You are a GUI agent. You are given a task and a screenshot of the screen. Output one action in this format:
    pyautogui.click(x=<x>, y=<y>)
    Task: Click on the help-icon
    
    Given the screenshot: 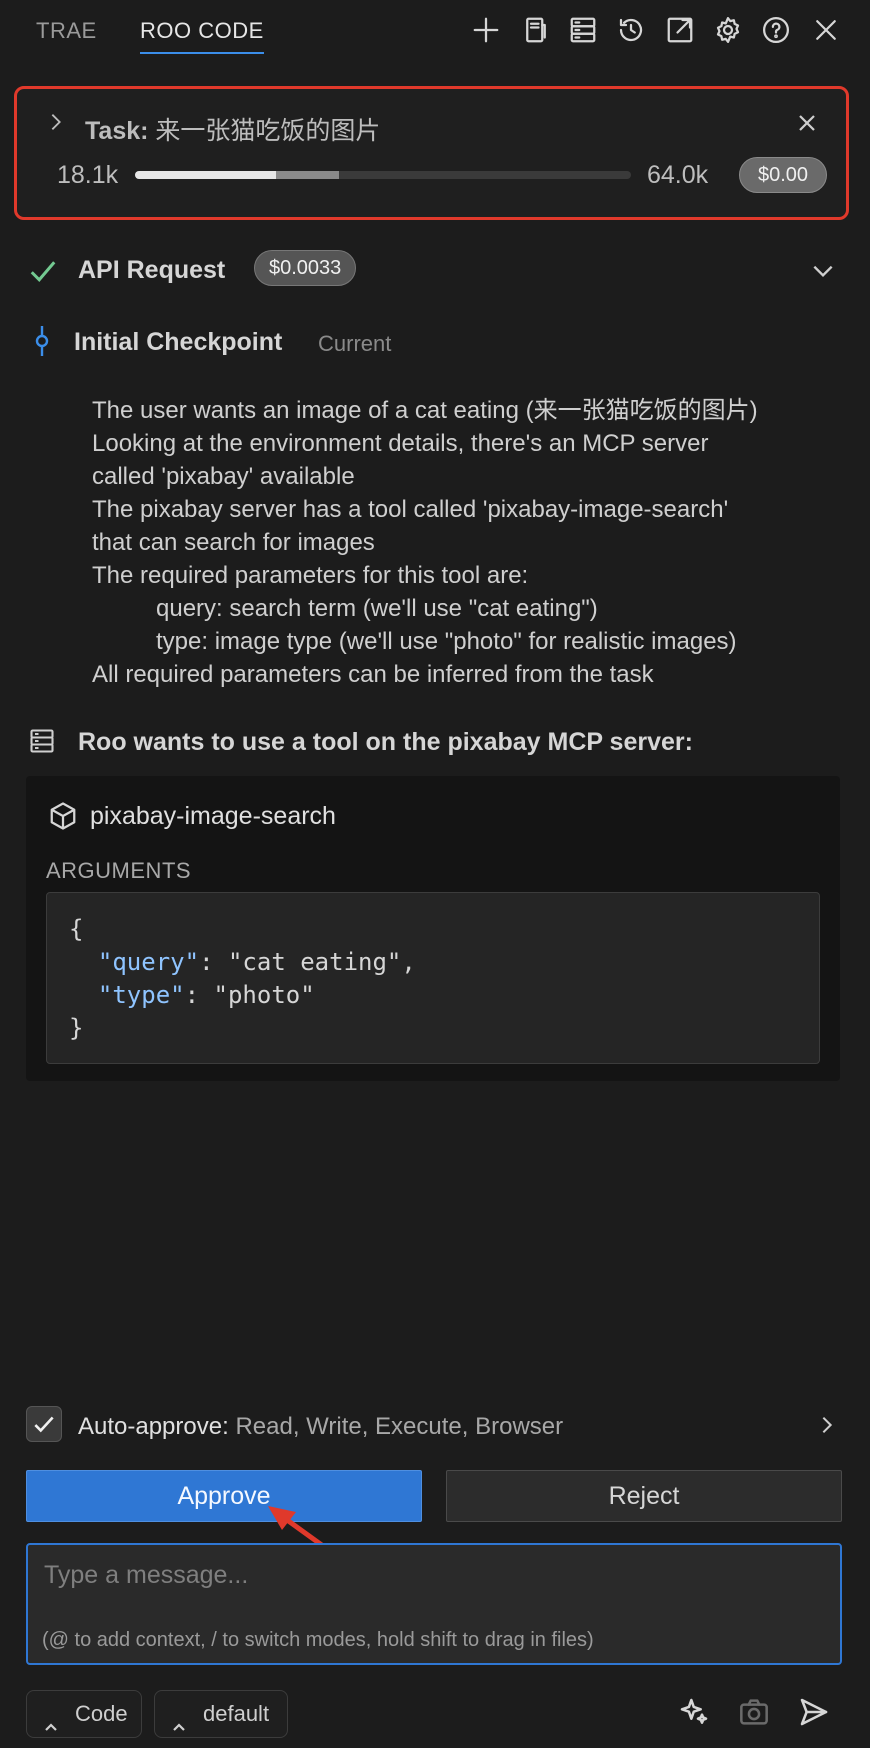 What is the action you would take?
    pyautogui.click(x=776, y=30)
    